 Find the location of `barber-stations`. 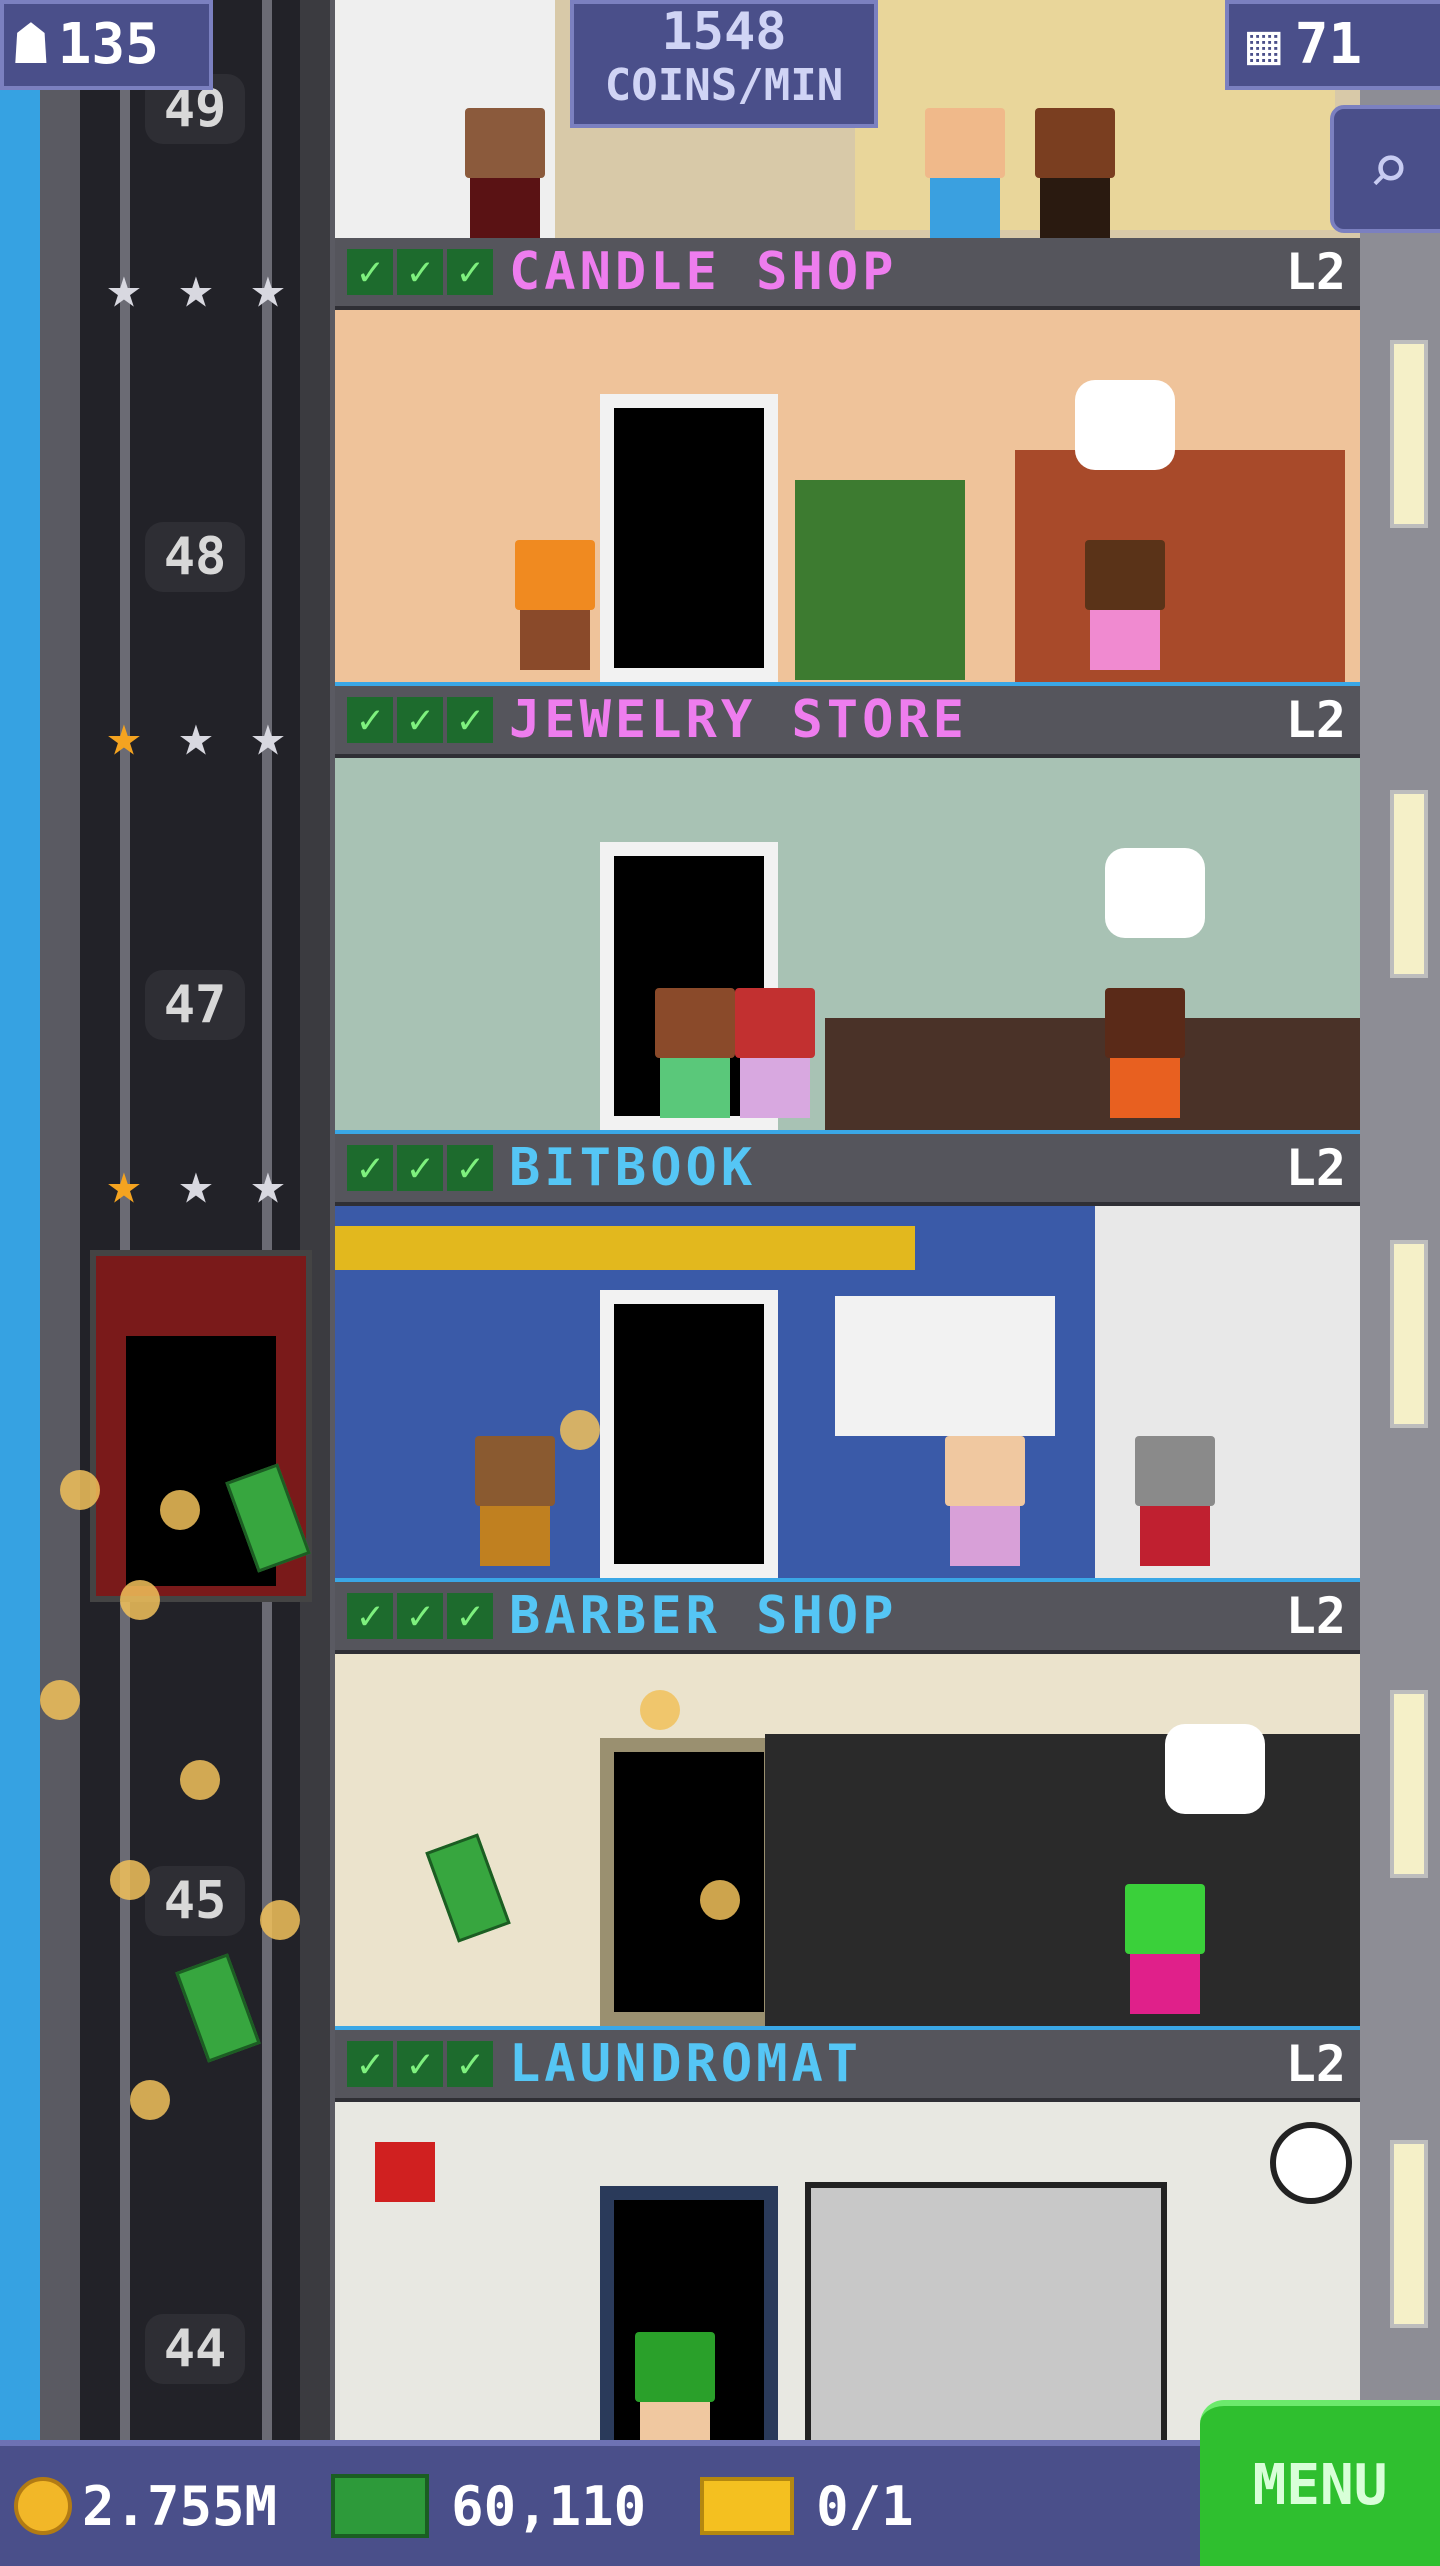

barber-stations is located at coordinates (1062, 1880).